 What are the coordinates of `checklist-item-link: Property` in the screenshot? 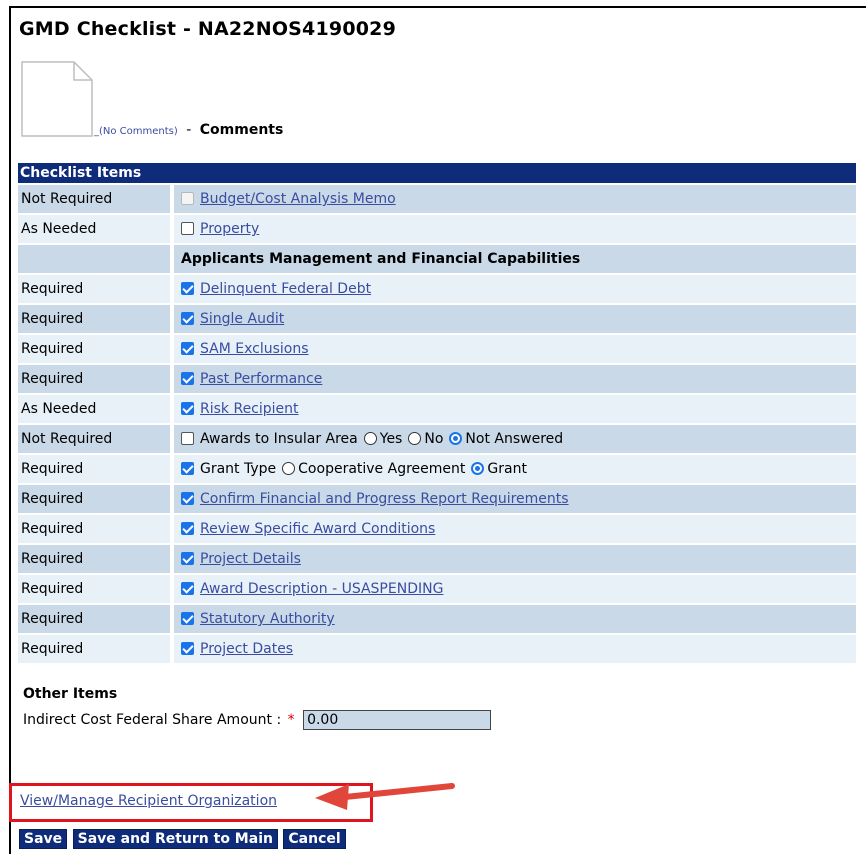 It's located at (229, 229).